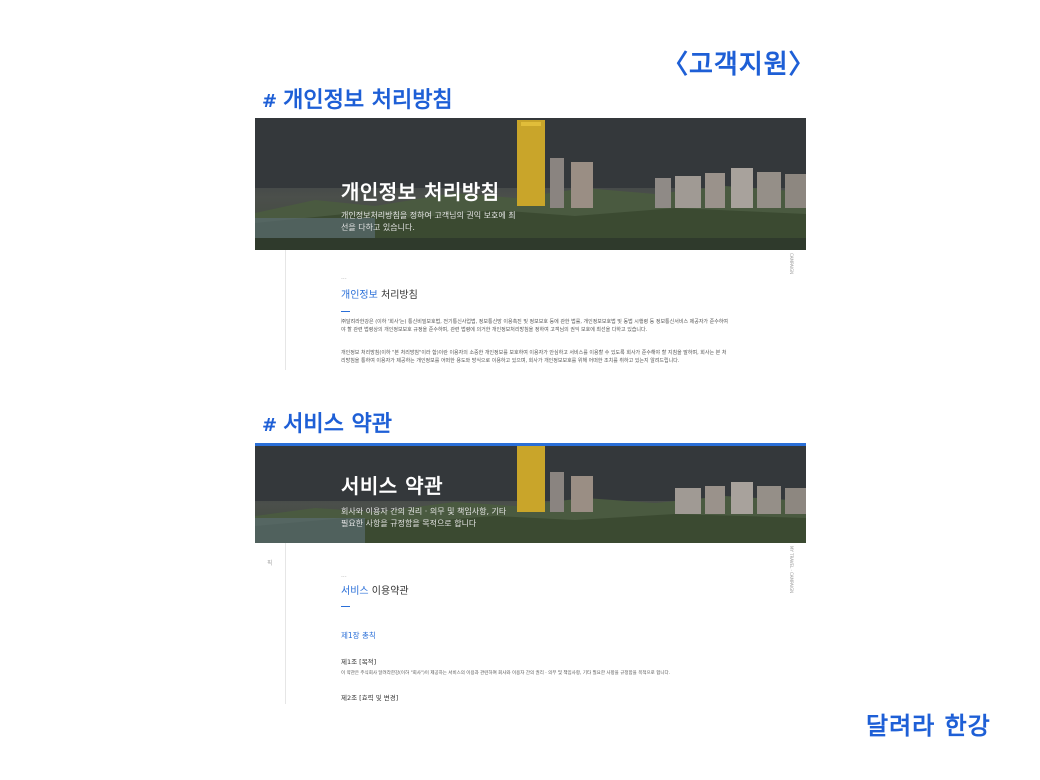  I want to click on article-1-heading: 제1조 [목적], so click(359, 662).